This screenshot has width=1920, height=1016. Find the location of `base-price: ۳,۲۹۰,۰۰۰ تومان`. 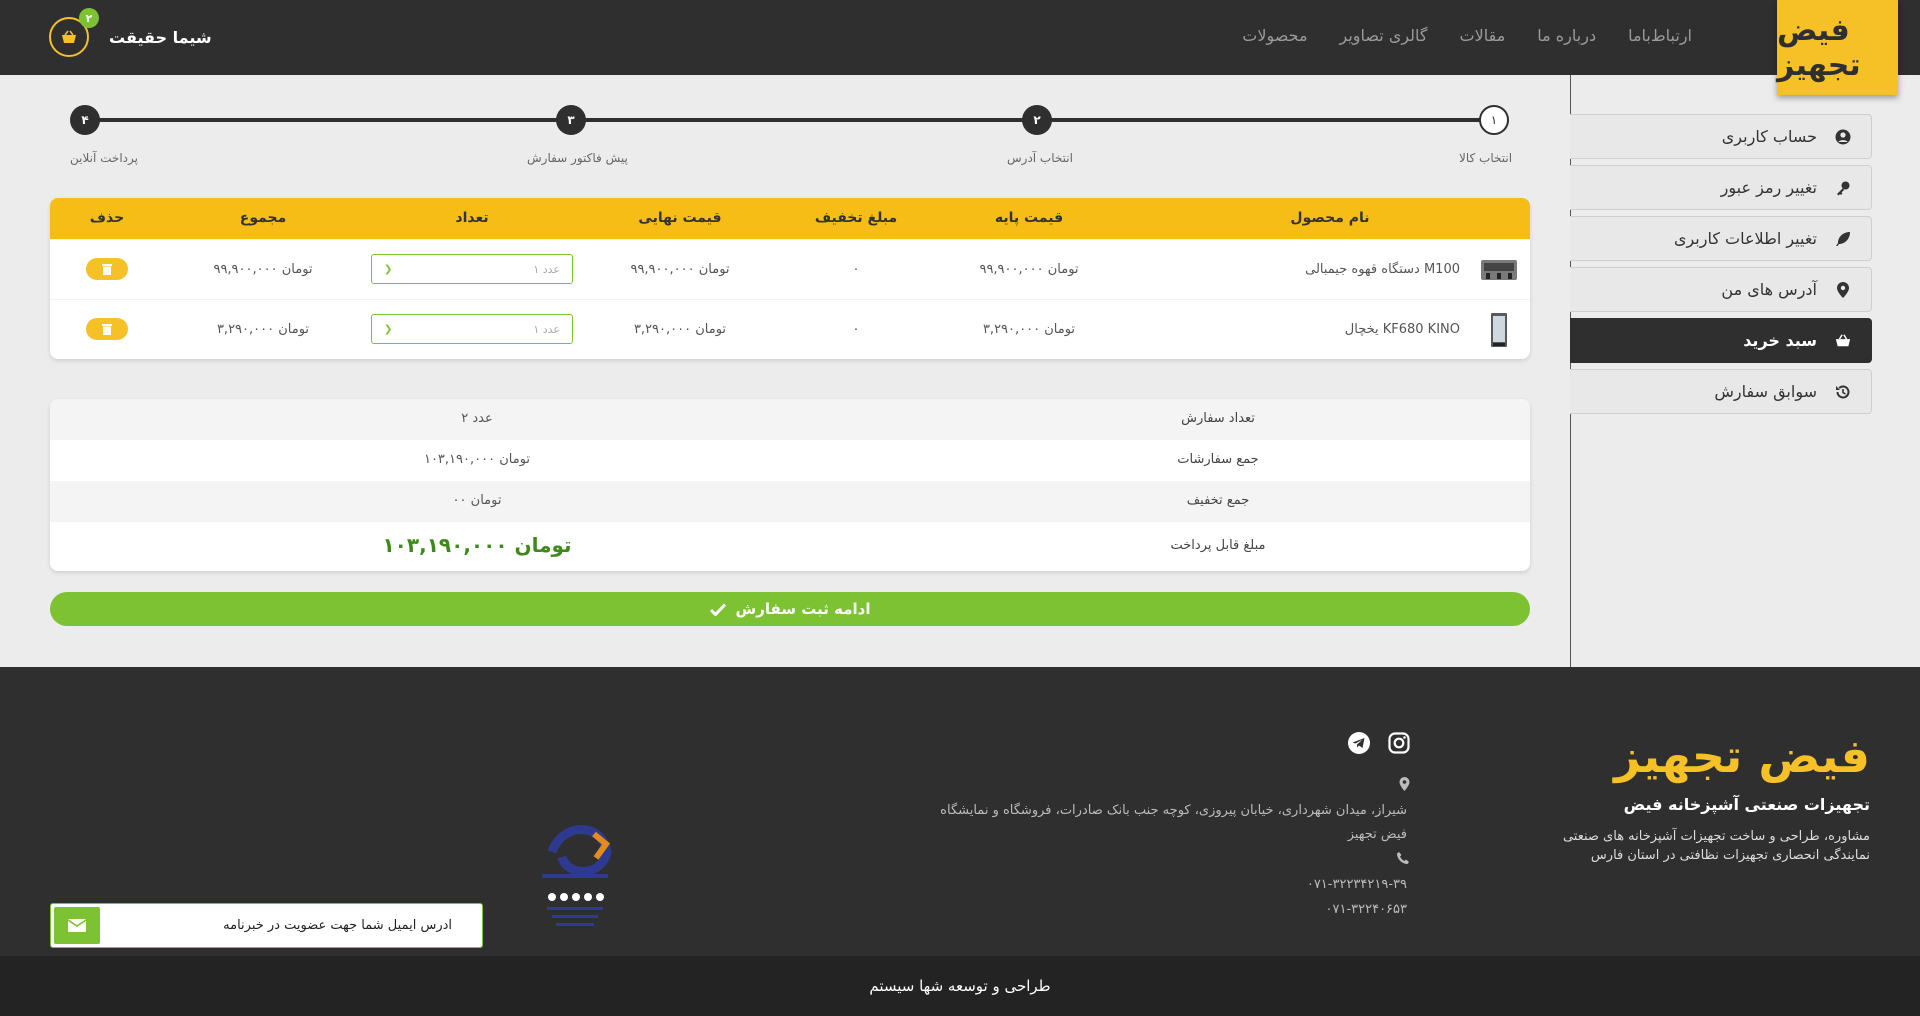

base-price: ۳,۲۹۰,۰۰۰ تومان is located at coordinates (1029, 329).